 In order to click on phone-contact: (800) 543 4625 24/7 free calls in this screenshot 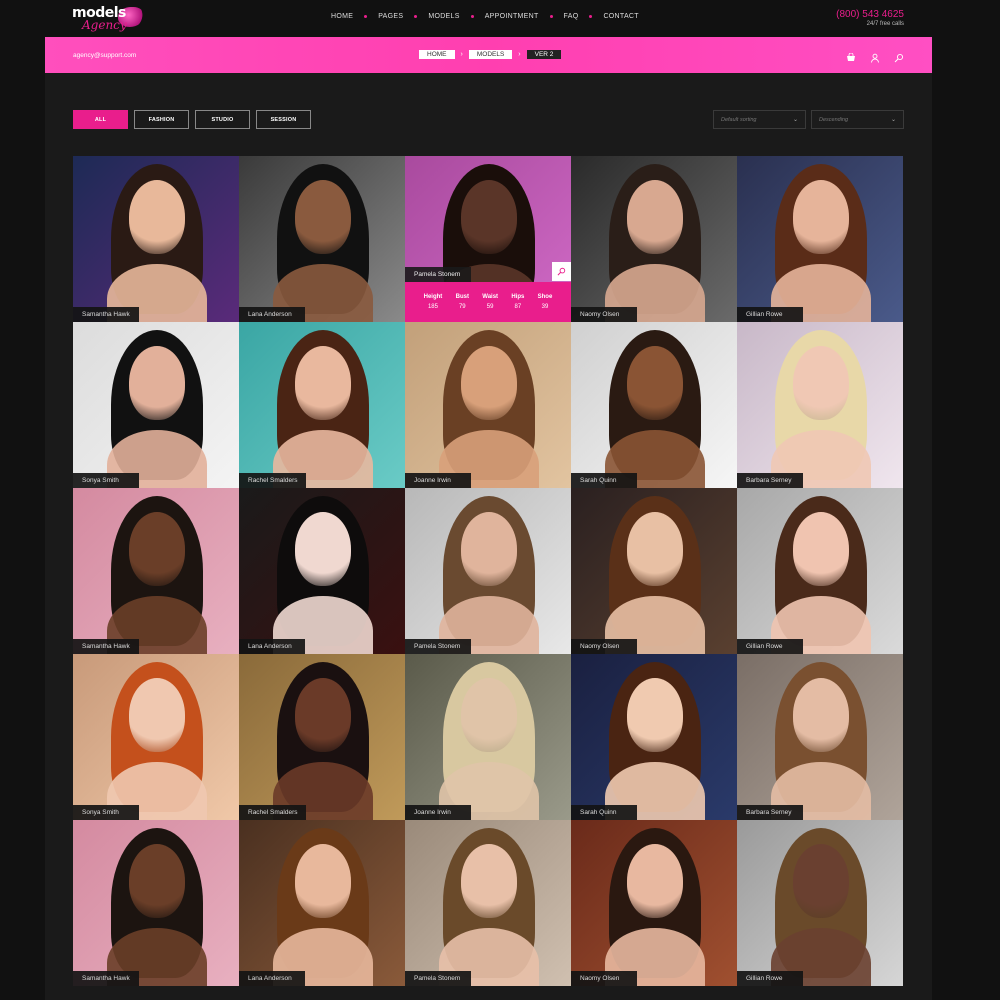, I will do `click(870, 18)`.